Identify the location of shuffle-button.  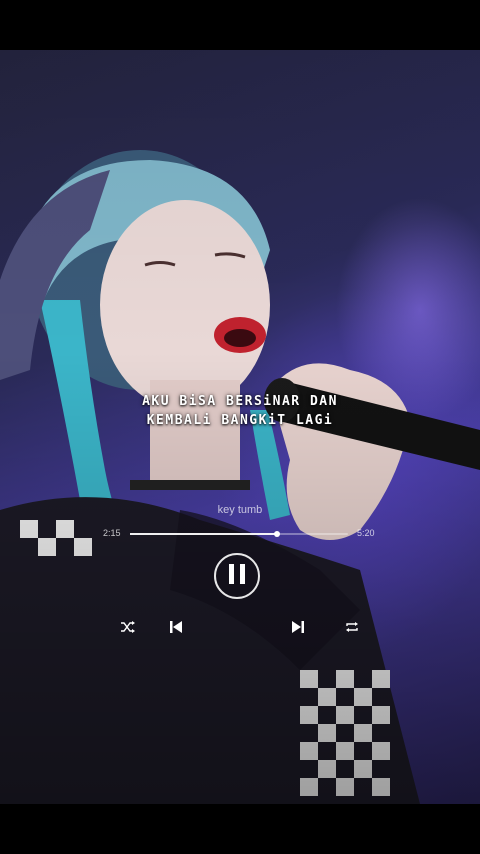
(128, 627).